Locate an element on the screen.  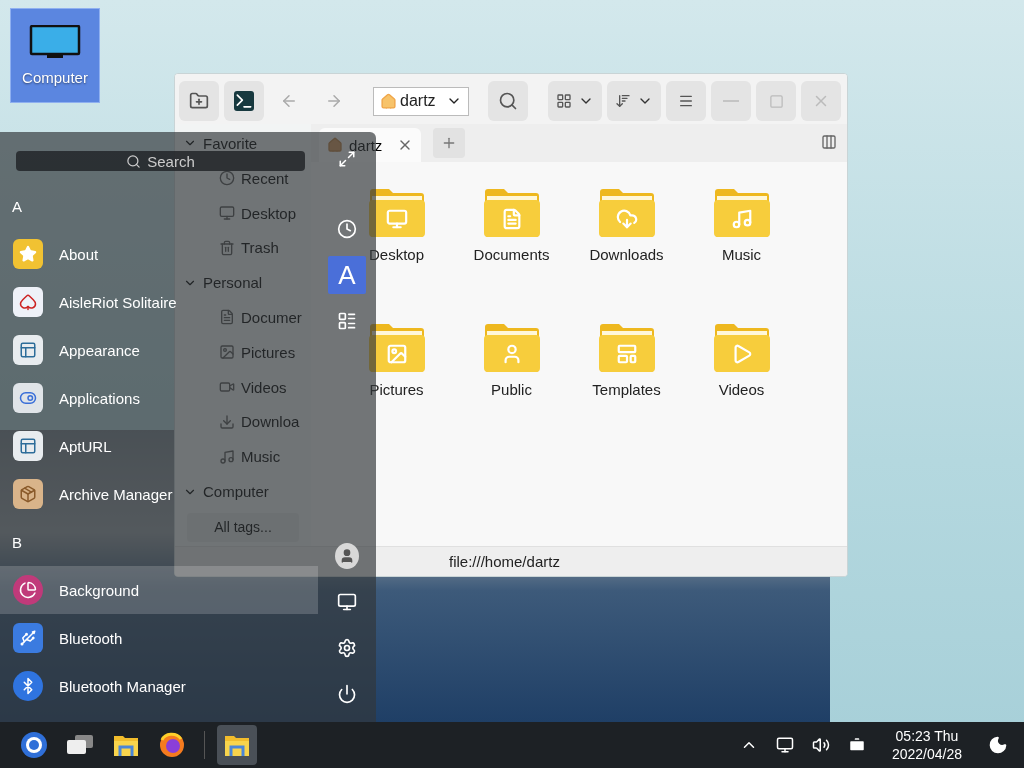
sidebar-item: Videos is located at coordinates (243, 387).